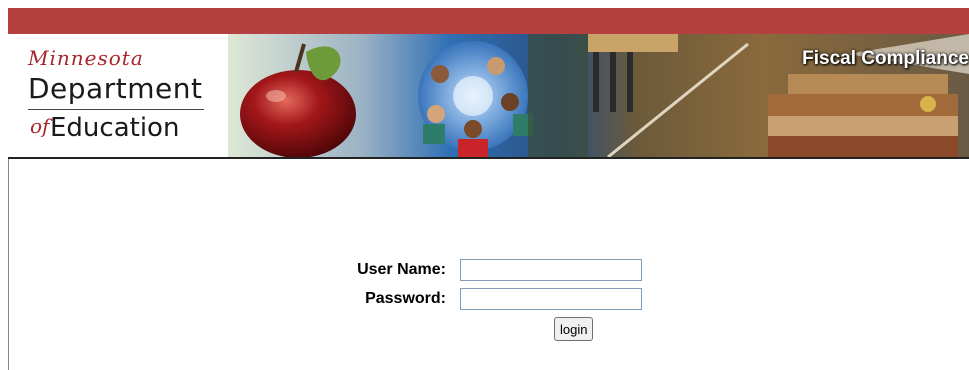 Image resolution: width=969 pixels, height=370 pixels. What do you see at coordinates (8, 264) in the screenshot?
I see `content-left-border` at bounding box center [8, 264].